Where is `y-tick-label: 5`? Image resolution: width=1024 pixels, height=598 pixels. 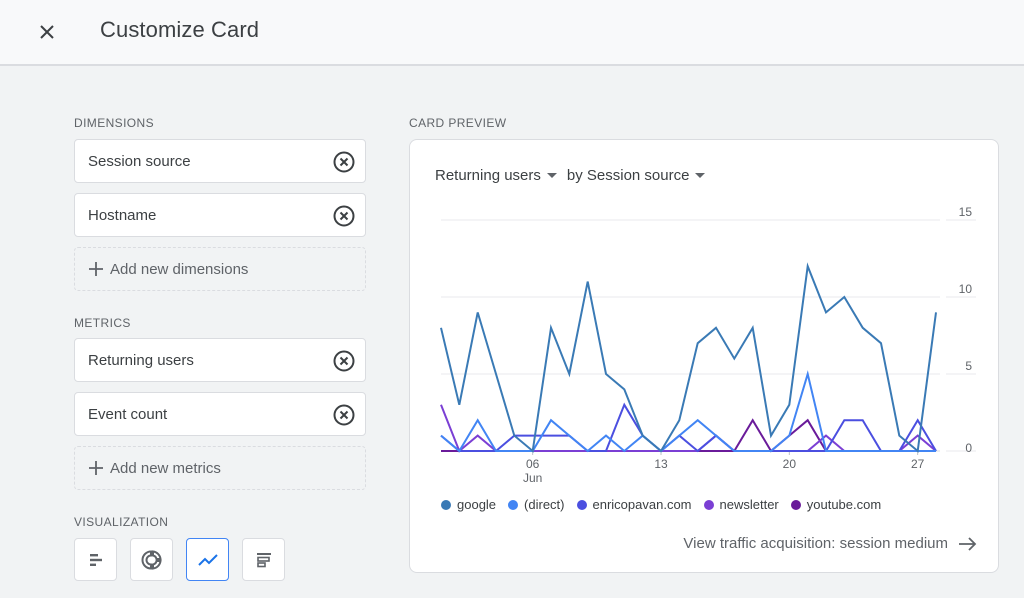
y-tick-label: 5 is located at coordinates (968, 366).